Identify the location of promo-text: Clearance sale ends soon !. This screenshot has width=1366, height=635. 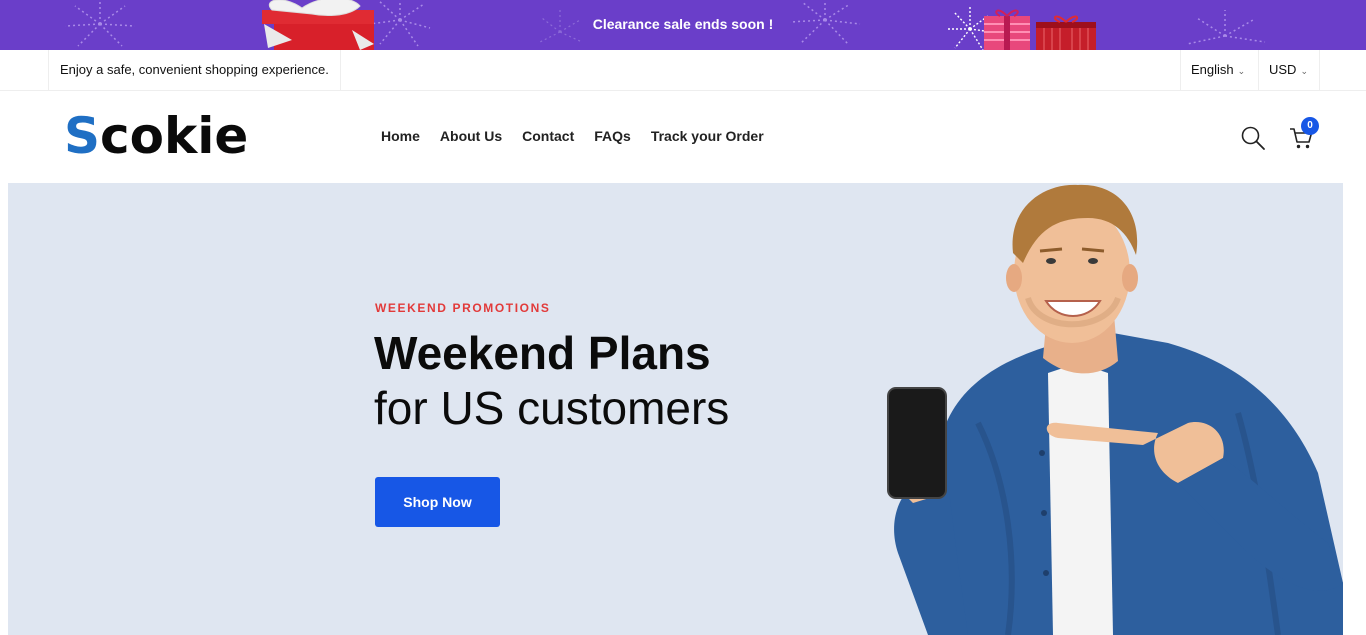
(683, 24).